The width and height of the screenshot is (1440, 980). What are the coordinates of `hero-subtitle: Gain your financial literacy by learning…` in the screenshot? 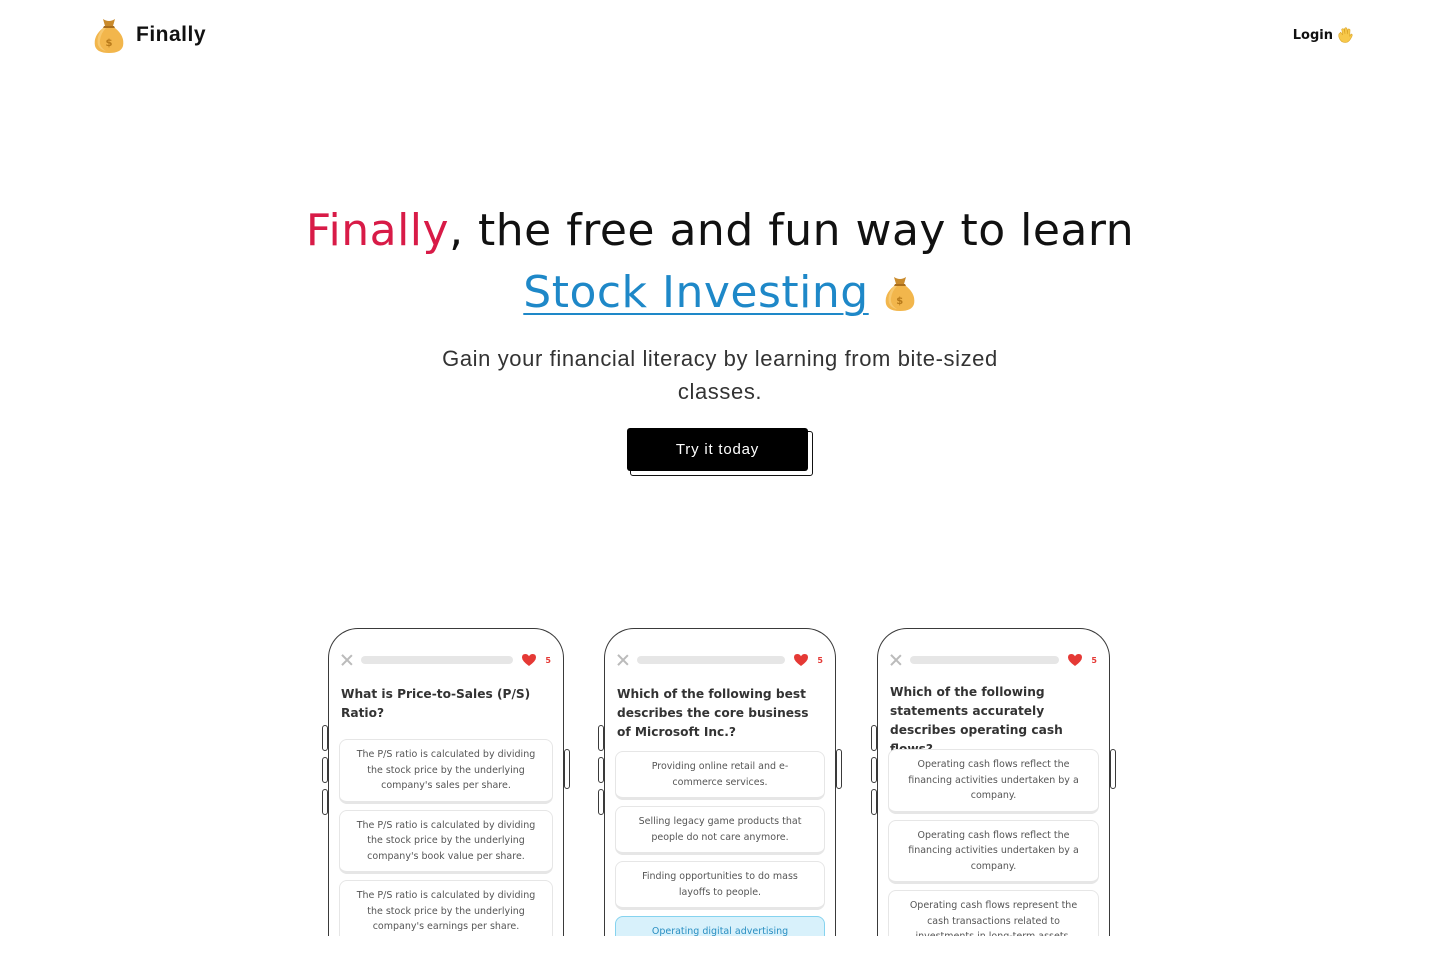 It's located at (720, 375).